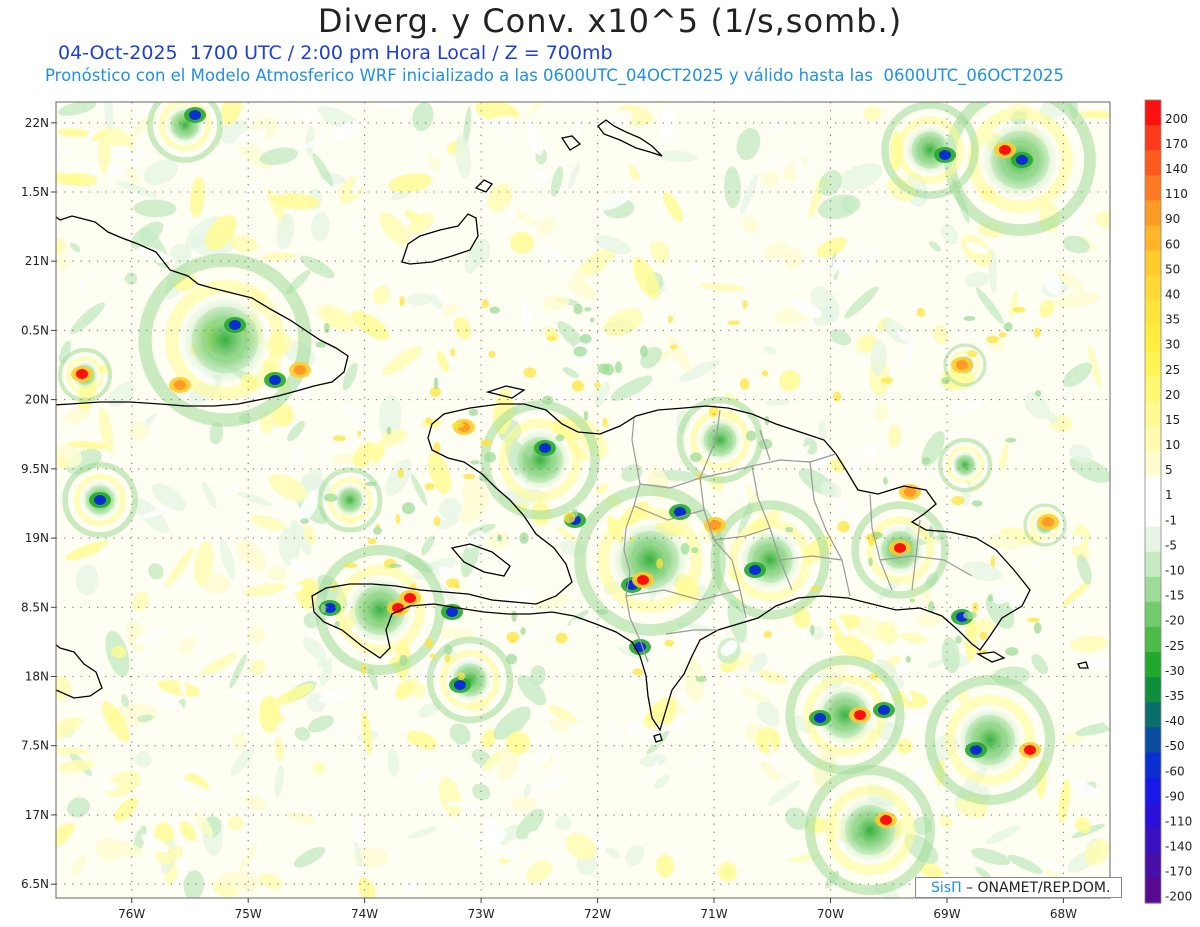  What do you see at coordinates (481, 914) in the screenshot?
I see `lon-tick-label: 73W` at bounding box center [481, 914].